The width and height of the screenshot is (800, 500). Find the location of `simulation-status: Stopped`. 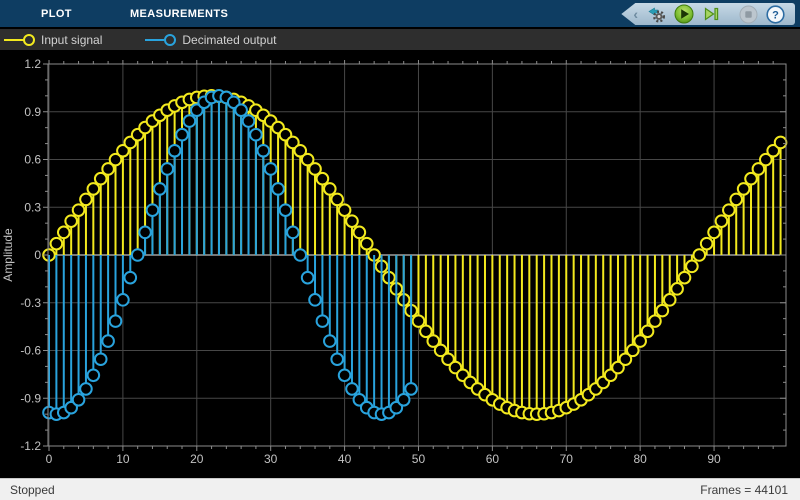

simulation-status: Stopped is located at coordinates (32, 489).